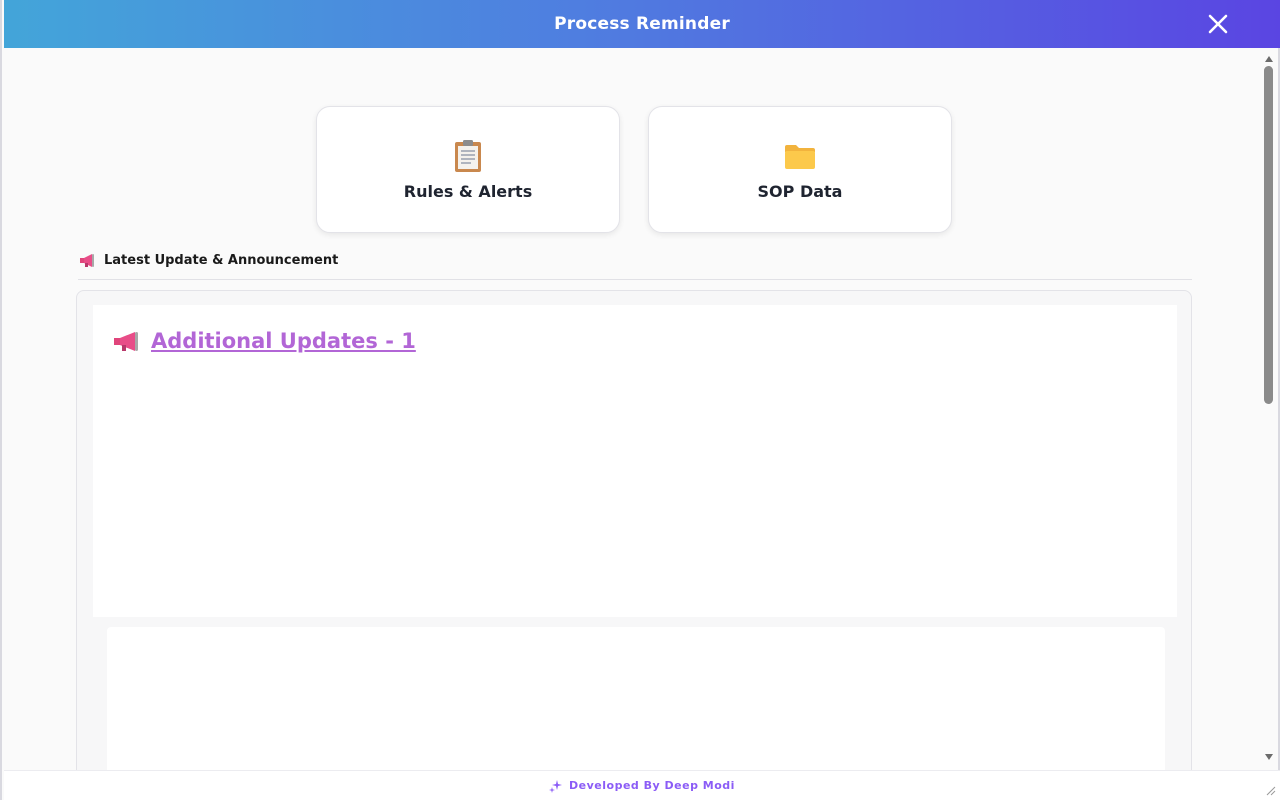 The image size is (1280, 800). Describe the element at coordinates (1269, 757) in the screenshot. I see `scroll-down-arrow-icon` at that location.